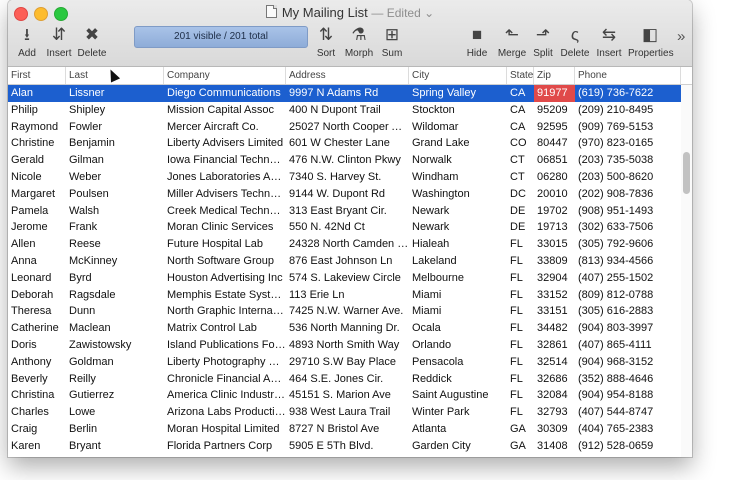  I want to click on cell-company: Diego Communications, so click(225, 93).